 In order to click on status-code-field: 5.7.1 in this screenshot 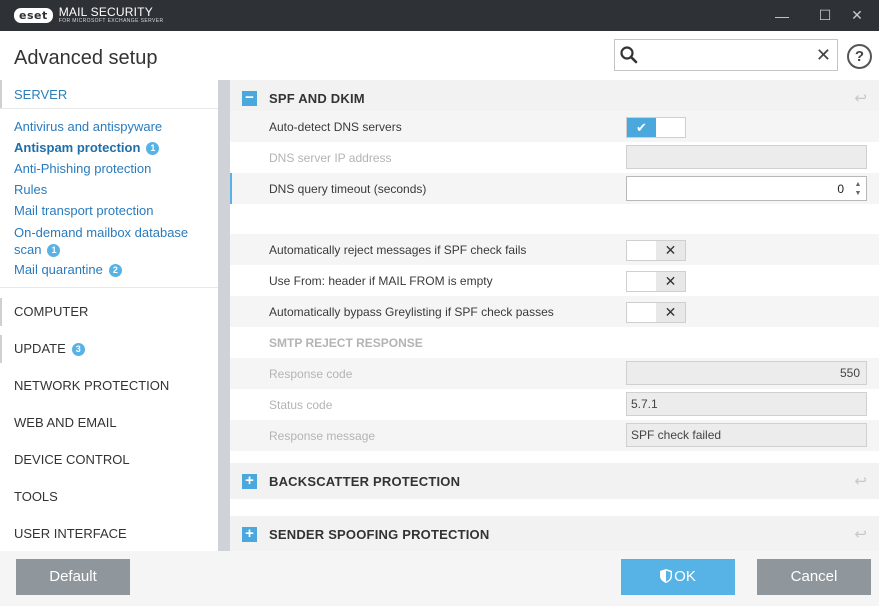, I will do `click(746, 404)`.